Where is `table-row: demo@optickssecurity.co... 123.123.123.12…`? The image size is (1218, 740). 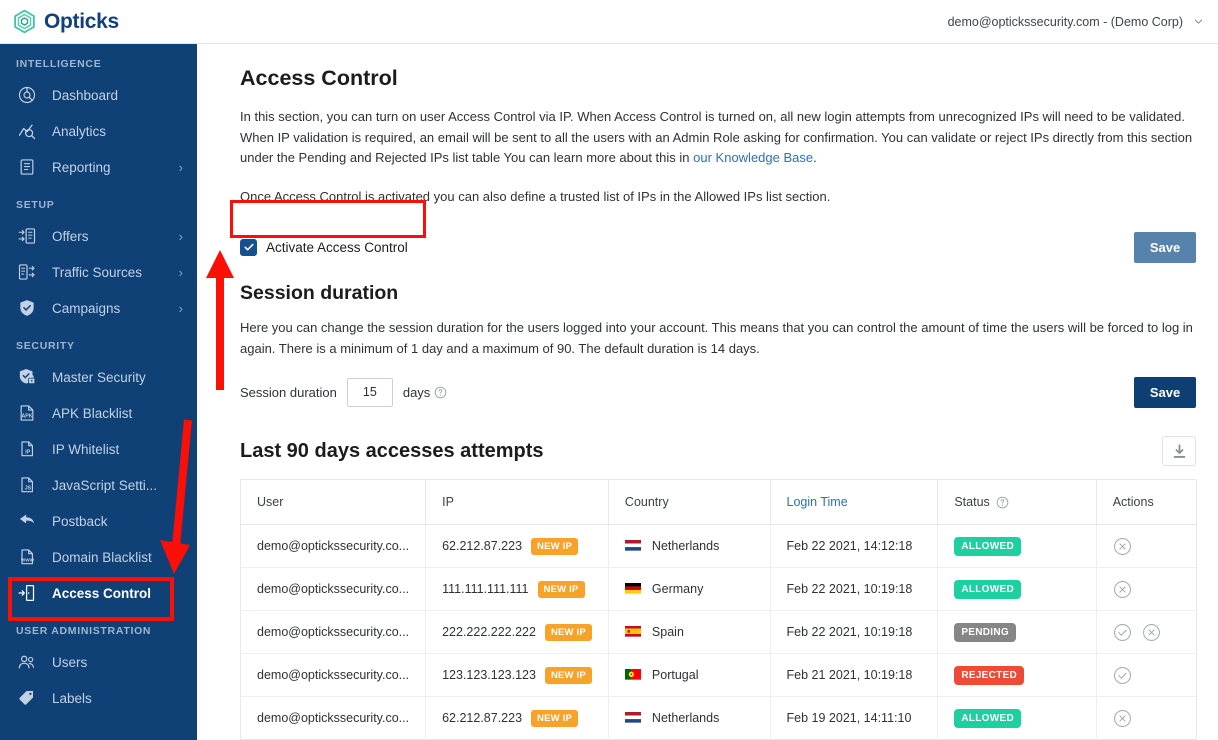
table-row: demo@optickssecurity.co... 123.123.123.12… is located at coordinates (718, 675).